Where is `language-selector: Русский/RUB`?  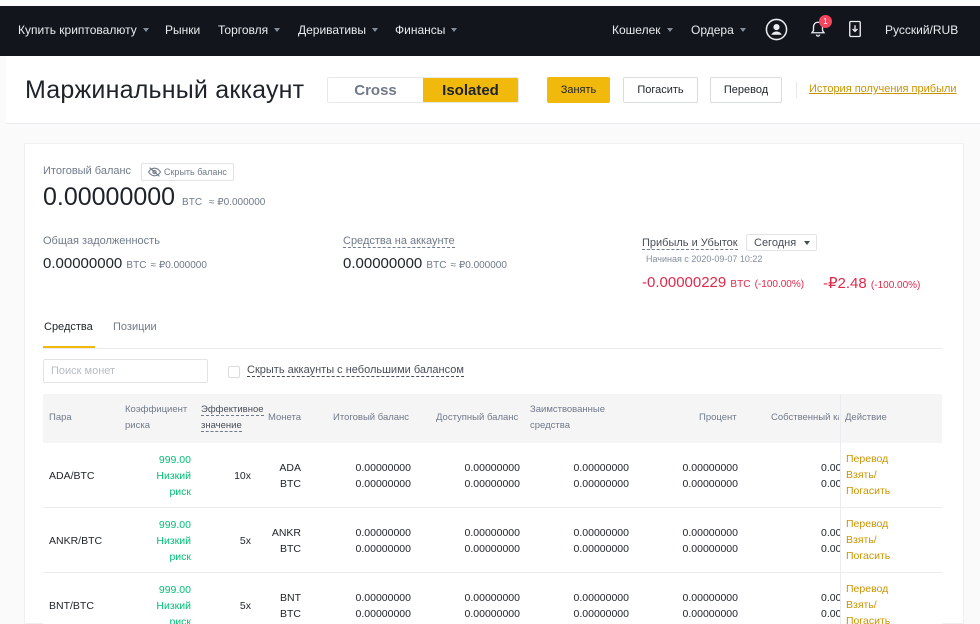 language-selector: Русский/RUB is located at coordinates (921, 30).